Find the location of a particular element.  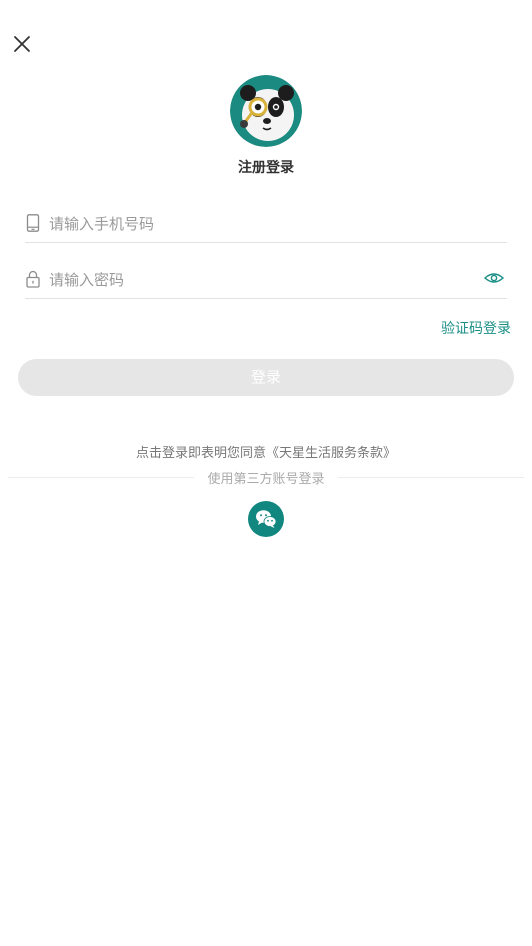

third-party-divider: 使用第三方账号登录 is located at coordinates (266, 477).